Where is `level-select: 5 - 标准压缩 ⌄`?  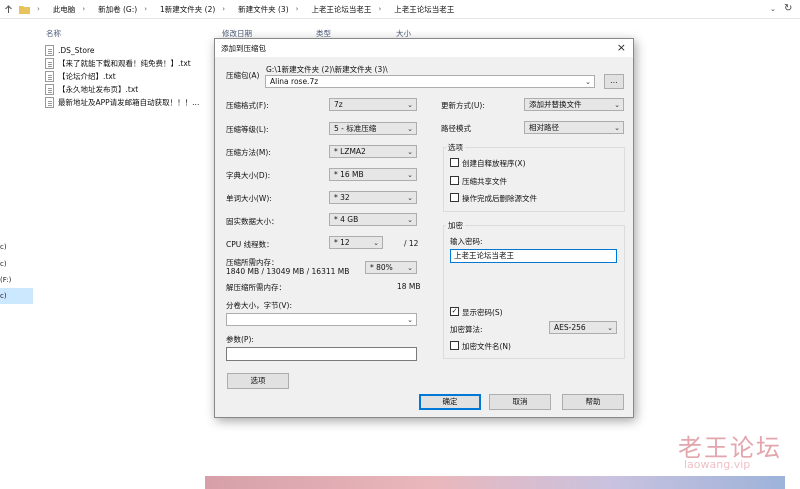 level-select: 5 - 标准压缩 ⌄ is located at coordinates (373, 128).